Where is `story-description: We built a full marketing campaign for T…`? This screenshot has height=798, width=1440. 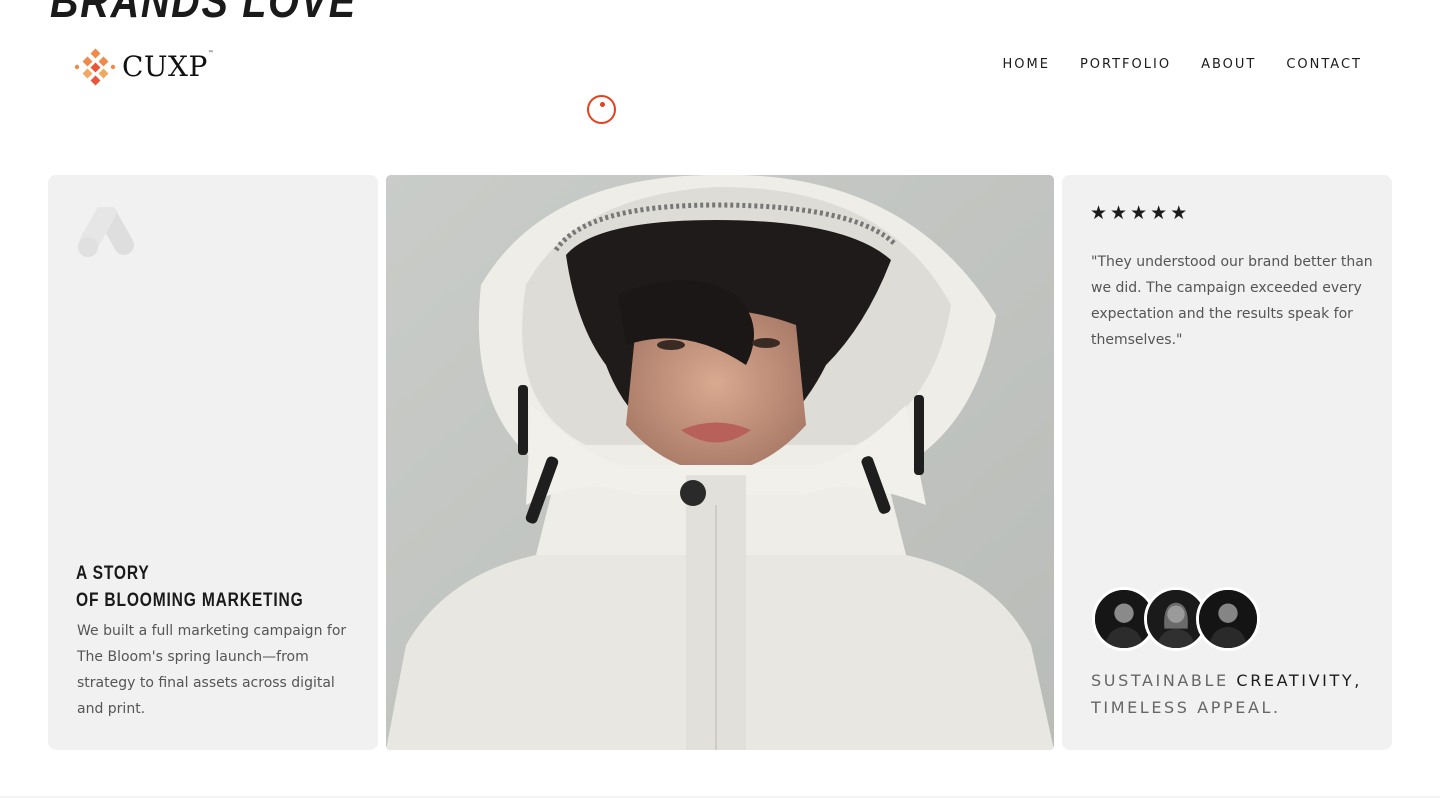 story-description: We built a full marketing campaign for T… is located at coordinates (212, 670).